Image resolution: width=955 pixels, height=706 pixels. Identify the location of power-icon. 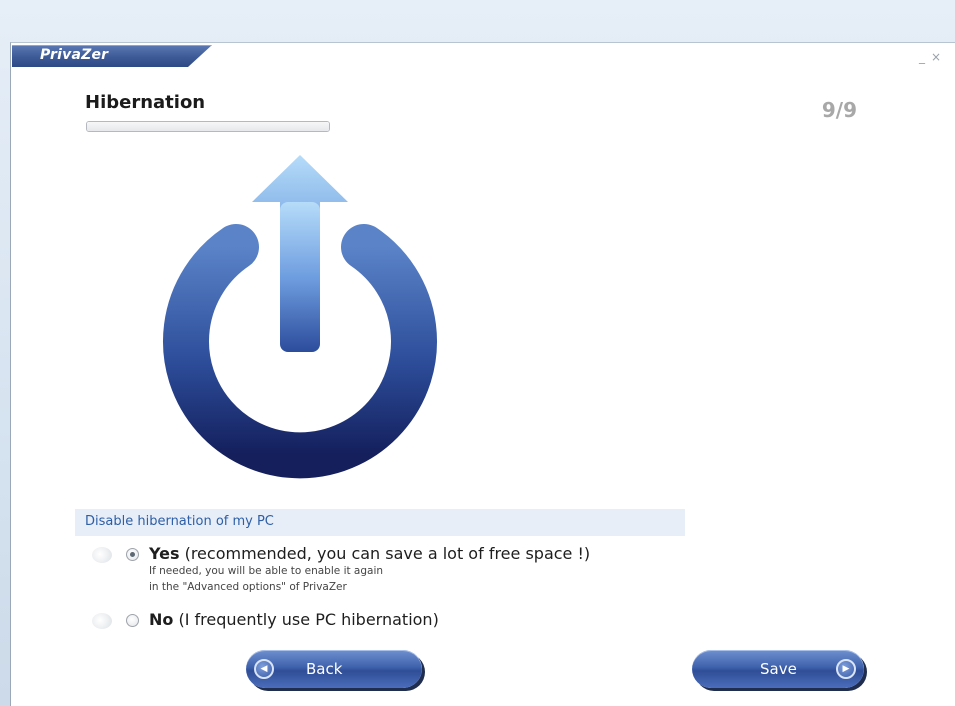
(300, 317).